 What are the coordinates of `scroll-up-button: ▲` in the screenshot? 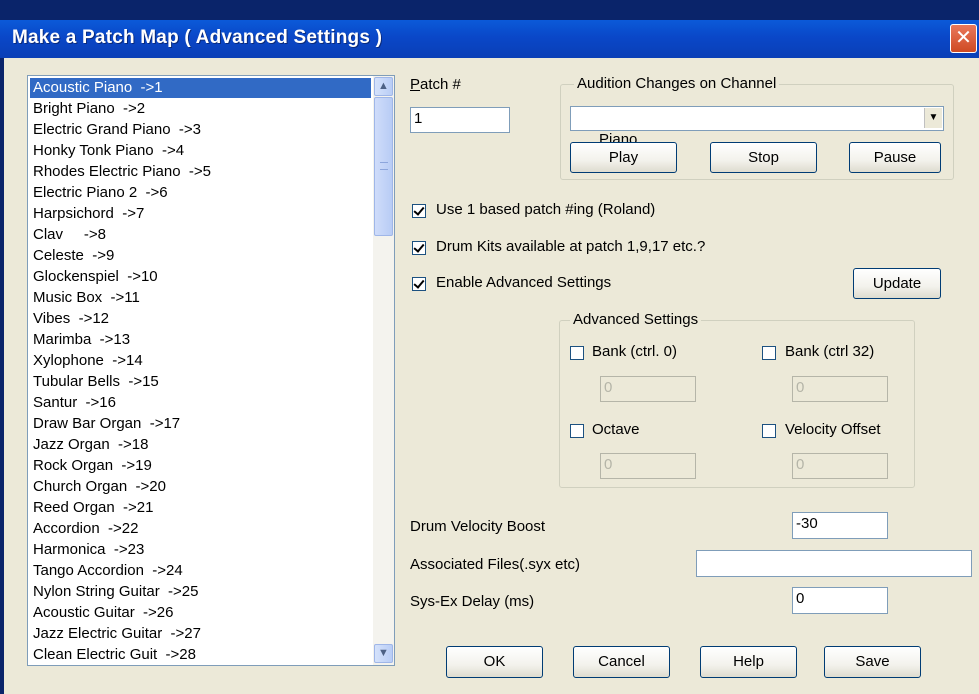 It's located at (383, 86).